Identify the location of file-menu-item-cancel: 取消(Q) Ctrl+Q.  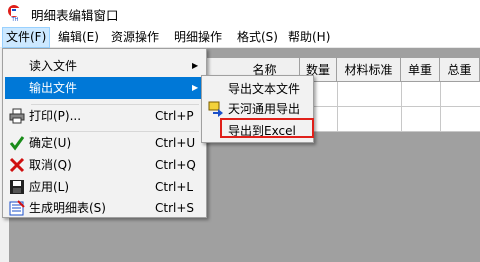
(104, 165).